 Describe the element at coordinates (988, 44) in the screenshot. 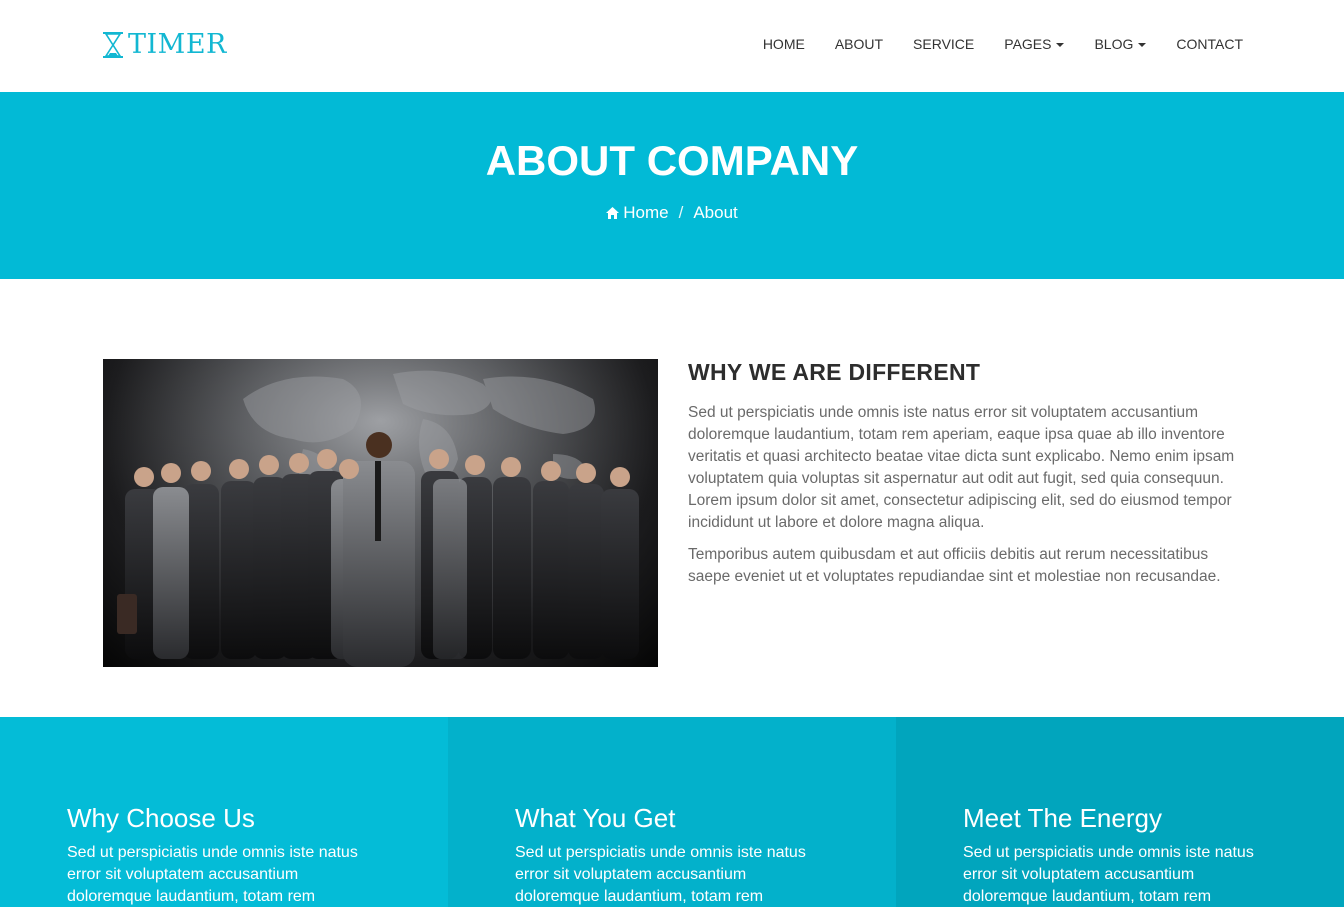

I see `main-nav: HOME ABOUT SERVICE PAGES BLOG CONTACT` at that location.